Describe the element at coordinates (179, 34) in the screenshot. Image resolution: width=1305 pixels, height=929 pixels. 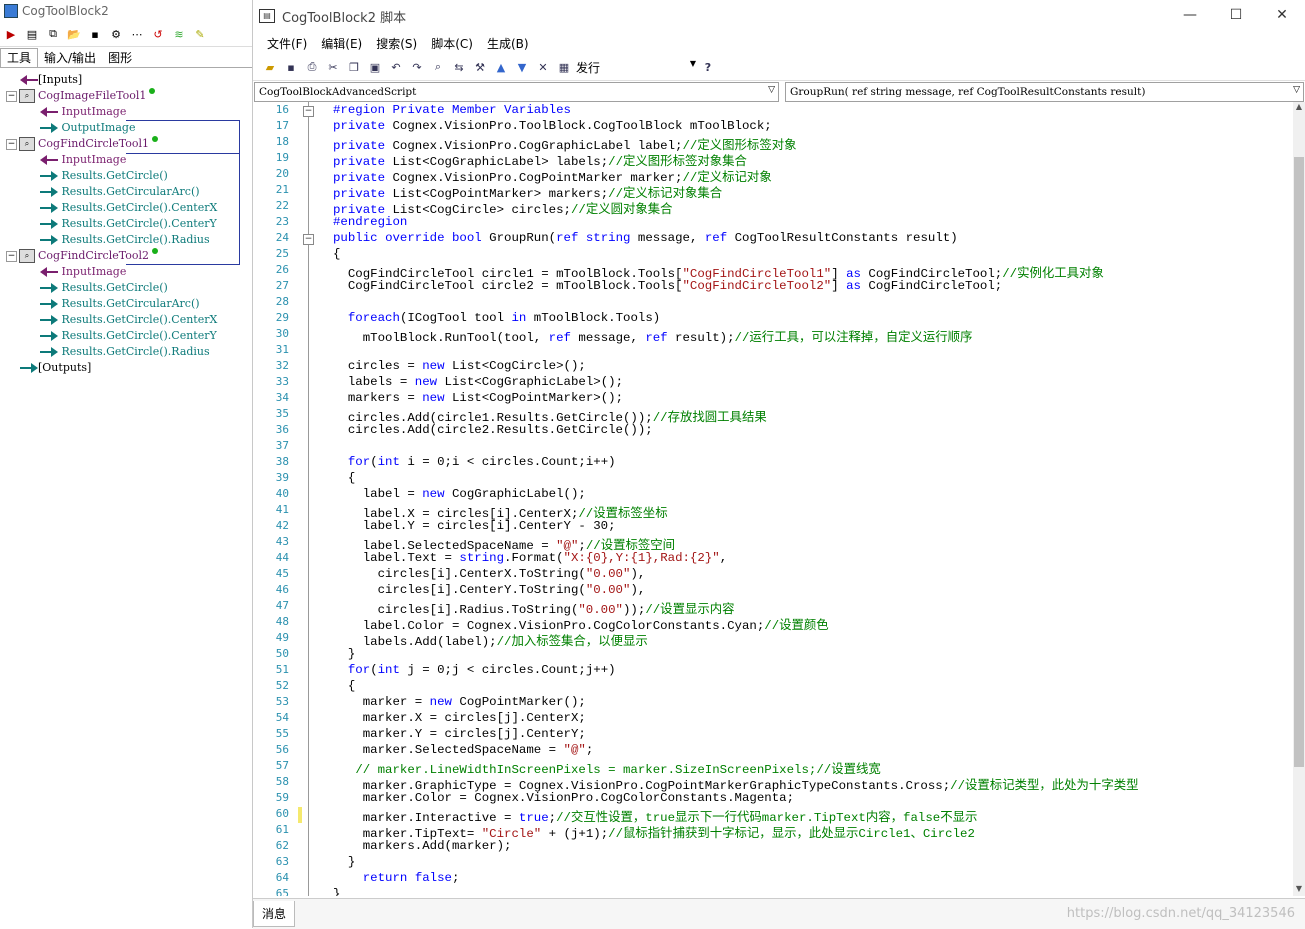
I see `database-icon: ≋` at that location.